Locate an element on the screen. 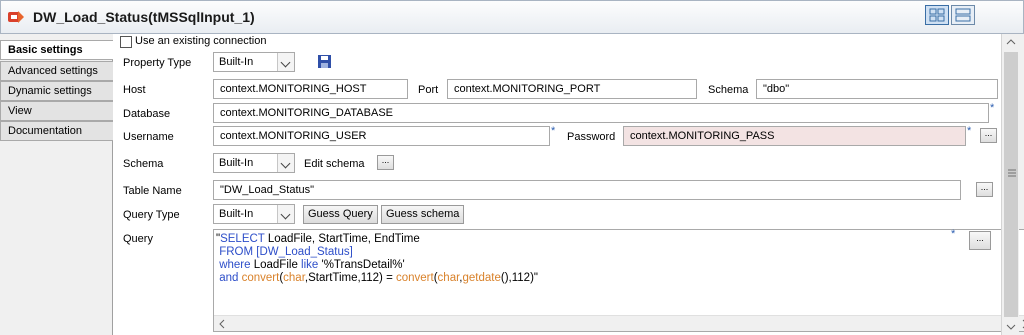 The height and width of the screenshot is (335, 1024). scroll-up-icon is located at coordinates (1011, 42).